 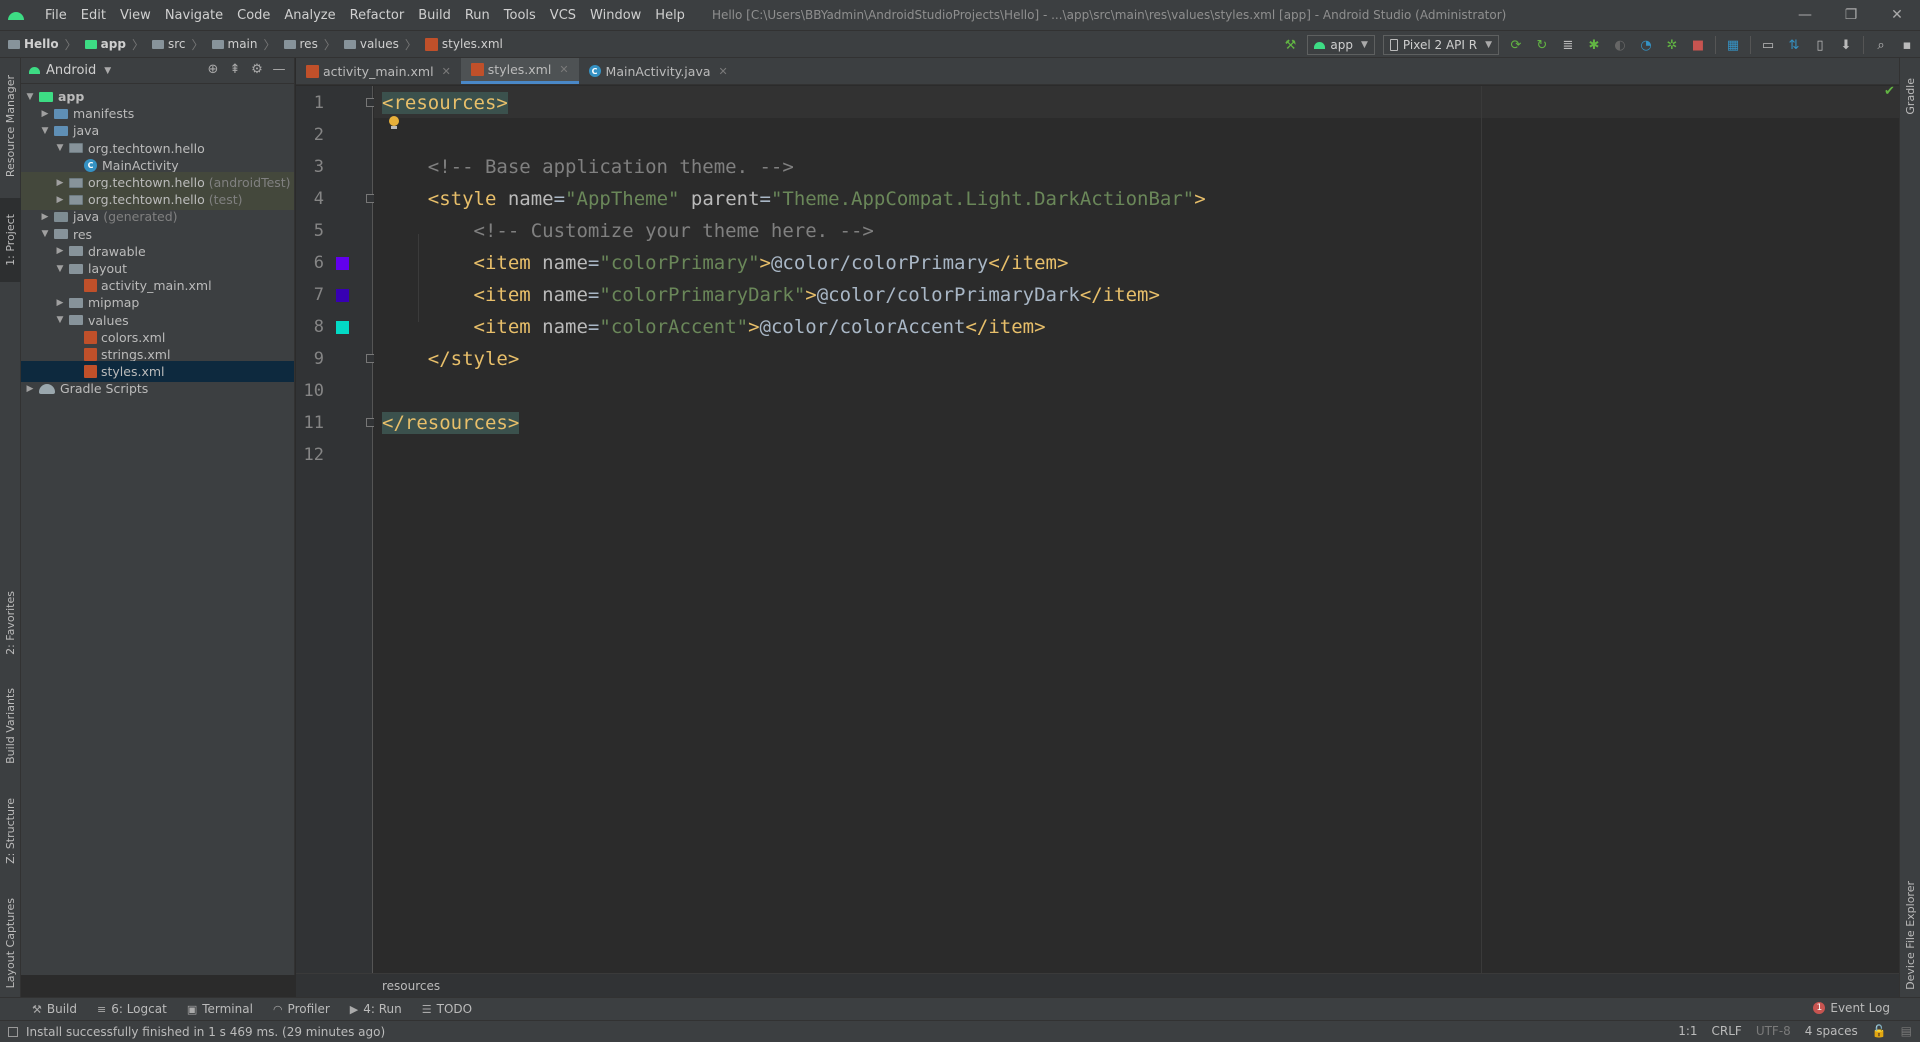 What do you see at coordinates (1594, 45) in the screenshot?
I see `debug-bug-icon: ✱` at bounding box center [1594, 45].